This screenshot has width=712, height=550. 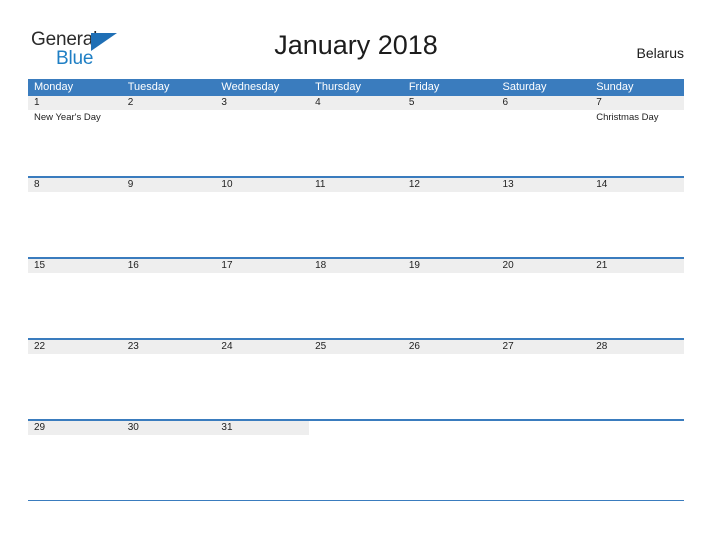 I want to click on day-number-cell: 7, so click(x=637, y=103).